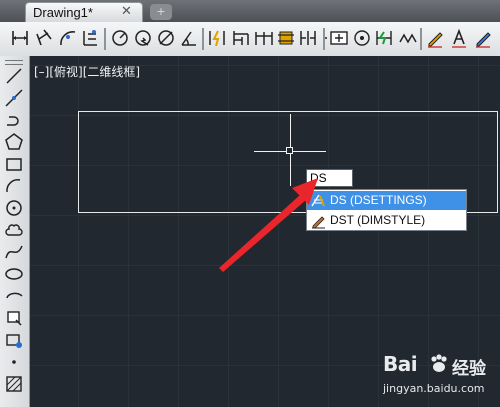  I want to click on autocomplete-item-label: DST (DIMSTYLE), so click(378, 220).